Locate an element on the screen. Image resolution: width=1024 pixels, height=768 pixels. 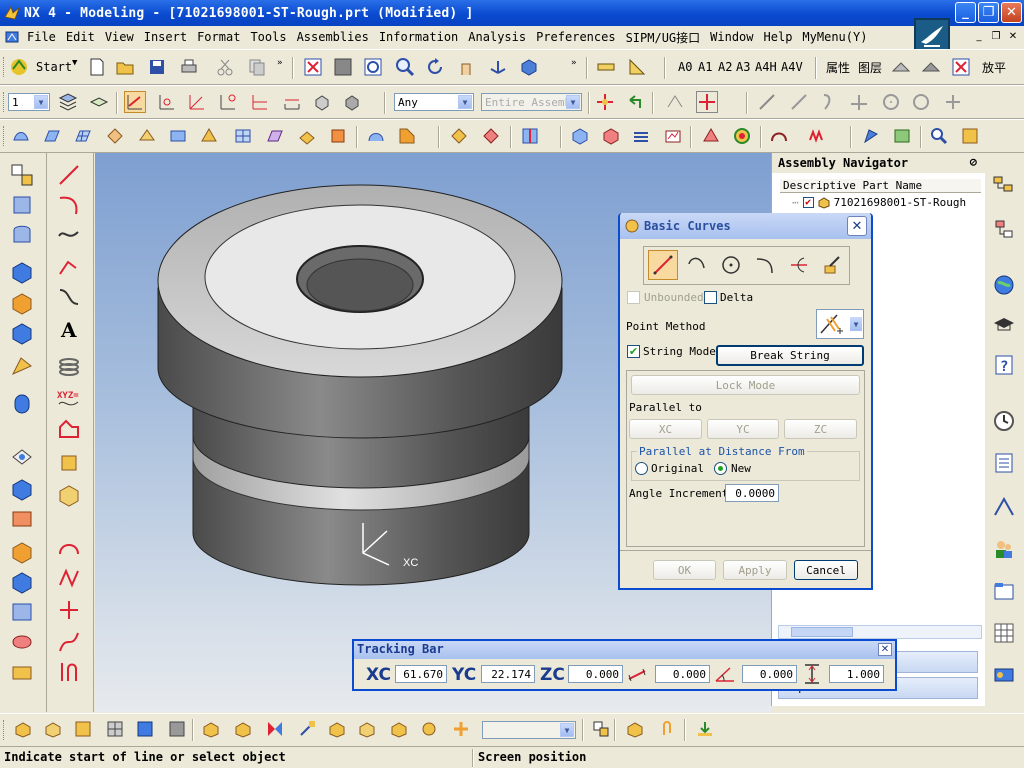
block-view-icon is located at coordinates (529, 67).